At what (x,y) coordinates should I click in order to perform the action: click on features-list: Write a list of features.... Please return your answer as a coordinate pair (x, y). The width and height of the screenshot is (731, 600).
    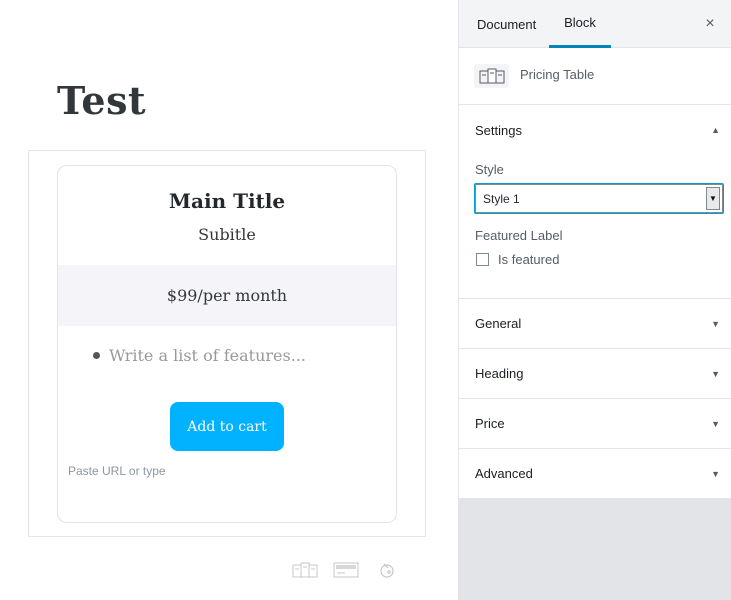
    Looking at the image, I should click on (199, 355).